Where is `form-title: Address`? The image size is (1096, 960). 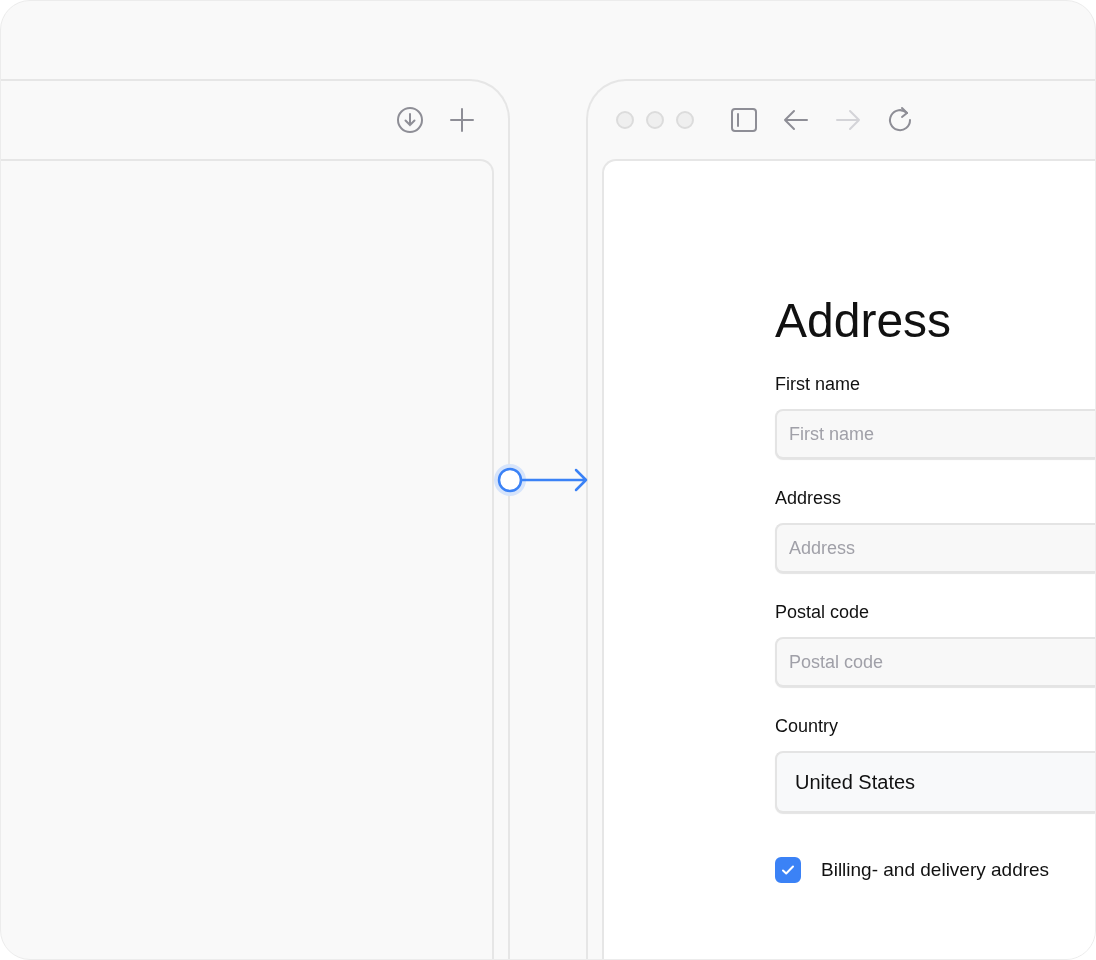
form-title: Address is located at coordinates (864, 321).